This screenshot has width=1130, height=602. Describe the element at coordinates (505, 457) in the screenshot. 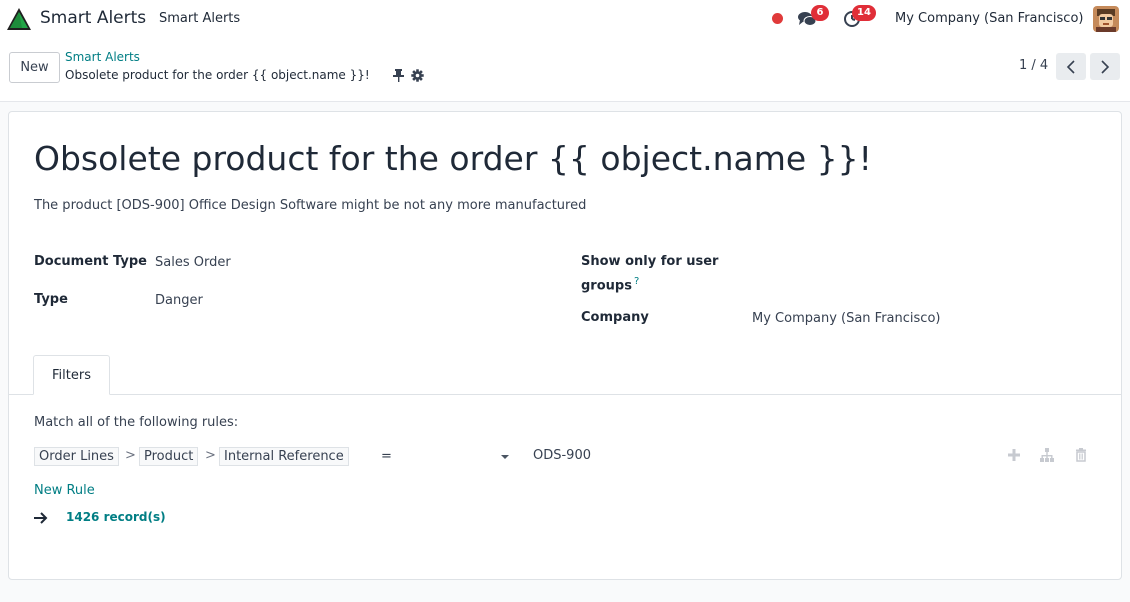

I see `caret-down-icon` at that location.